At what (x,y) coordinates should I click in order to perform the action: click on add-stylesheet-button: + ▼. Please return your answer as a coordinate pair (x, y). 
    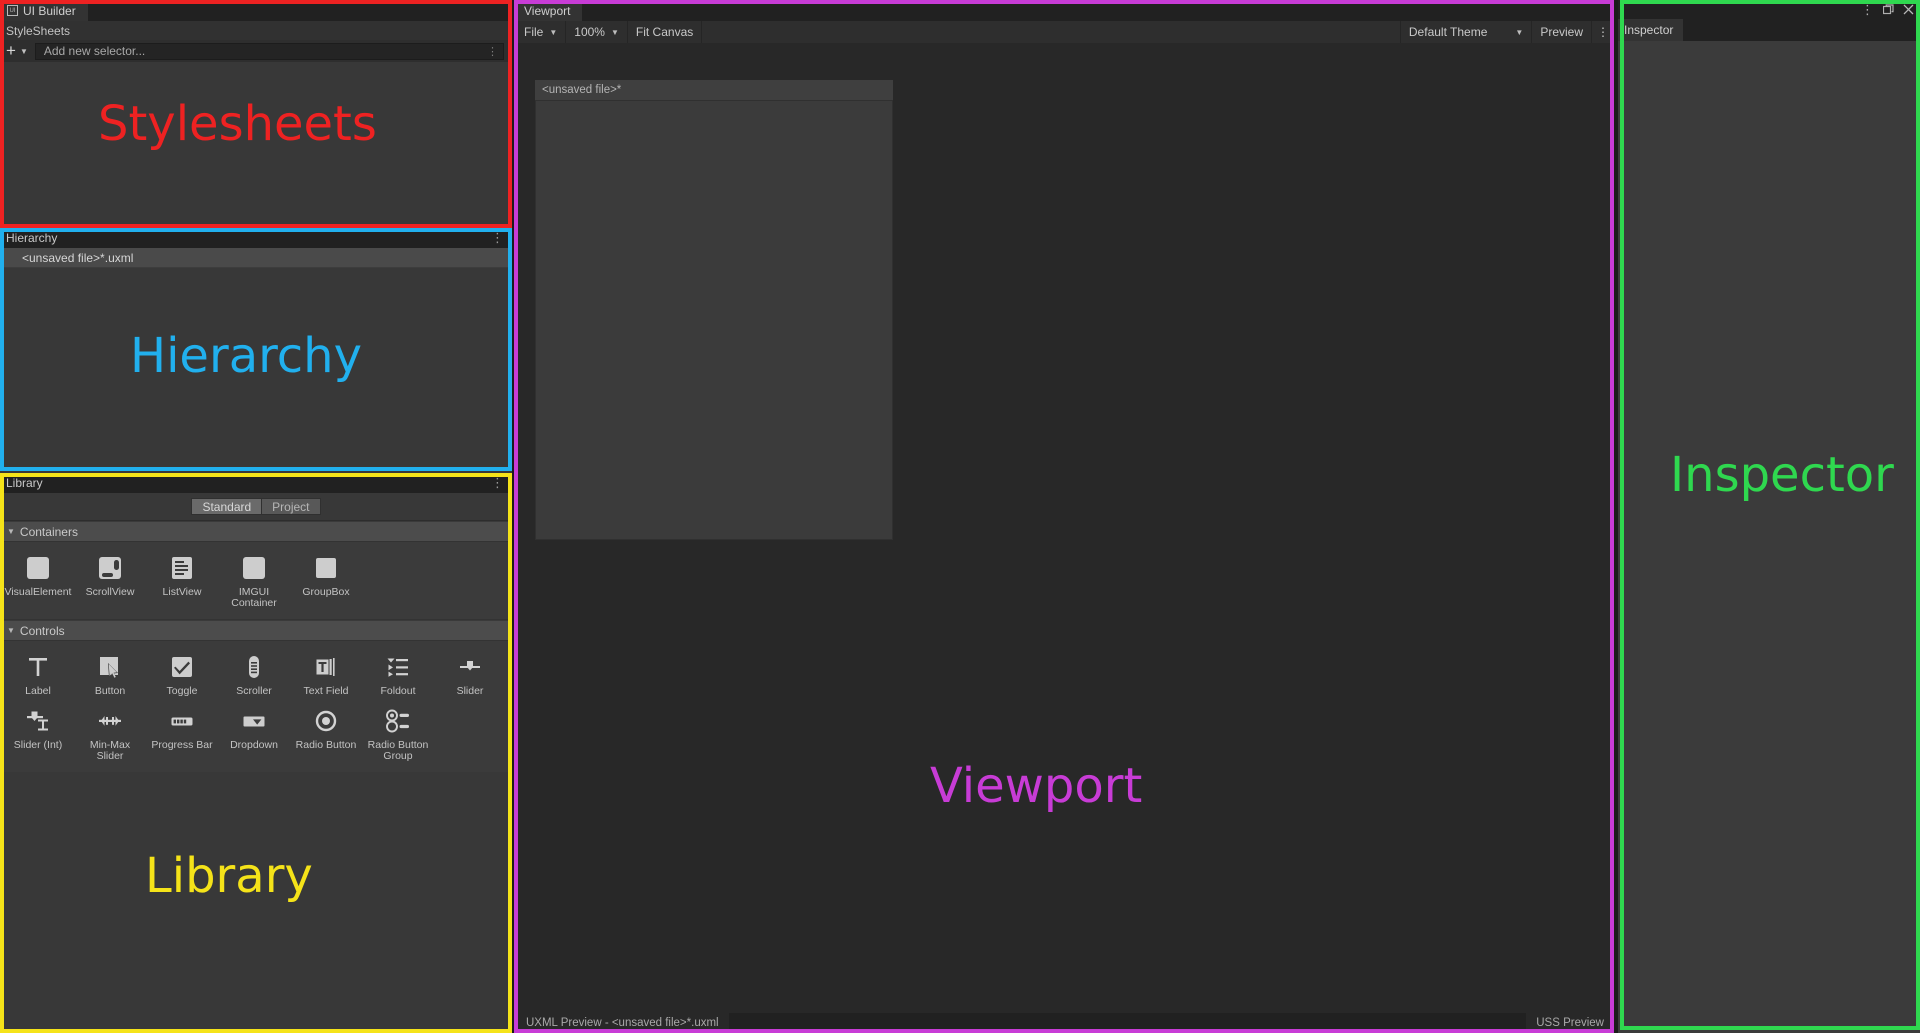
    Looking at the image, I should click on (17, 51).